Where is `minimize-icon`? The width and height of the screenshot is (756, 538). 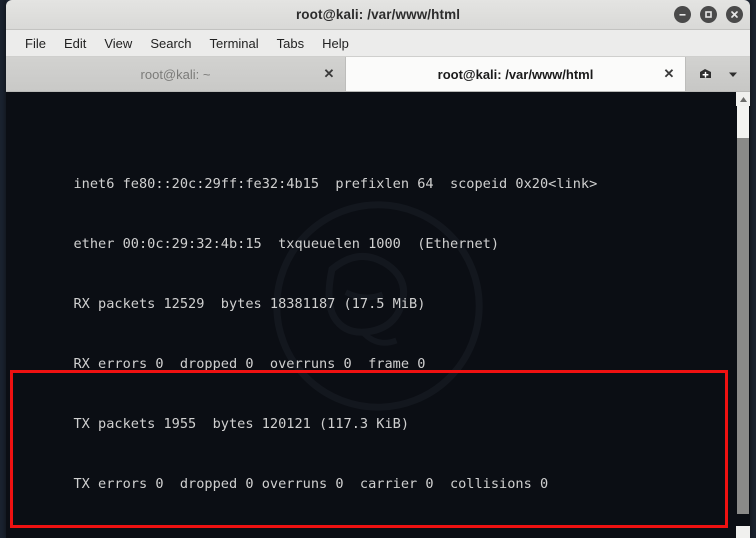 minimize-icon is located at coordinates (682, 15).